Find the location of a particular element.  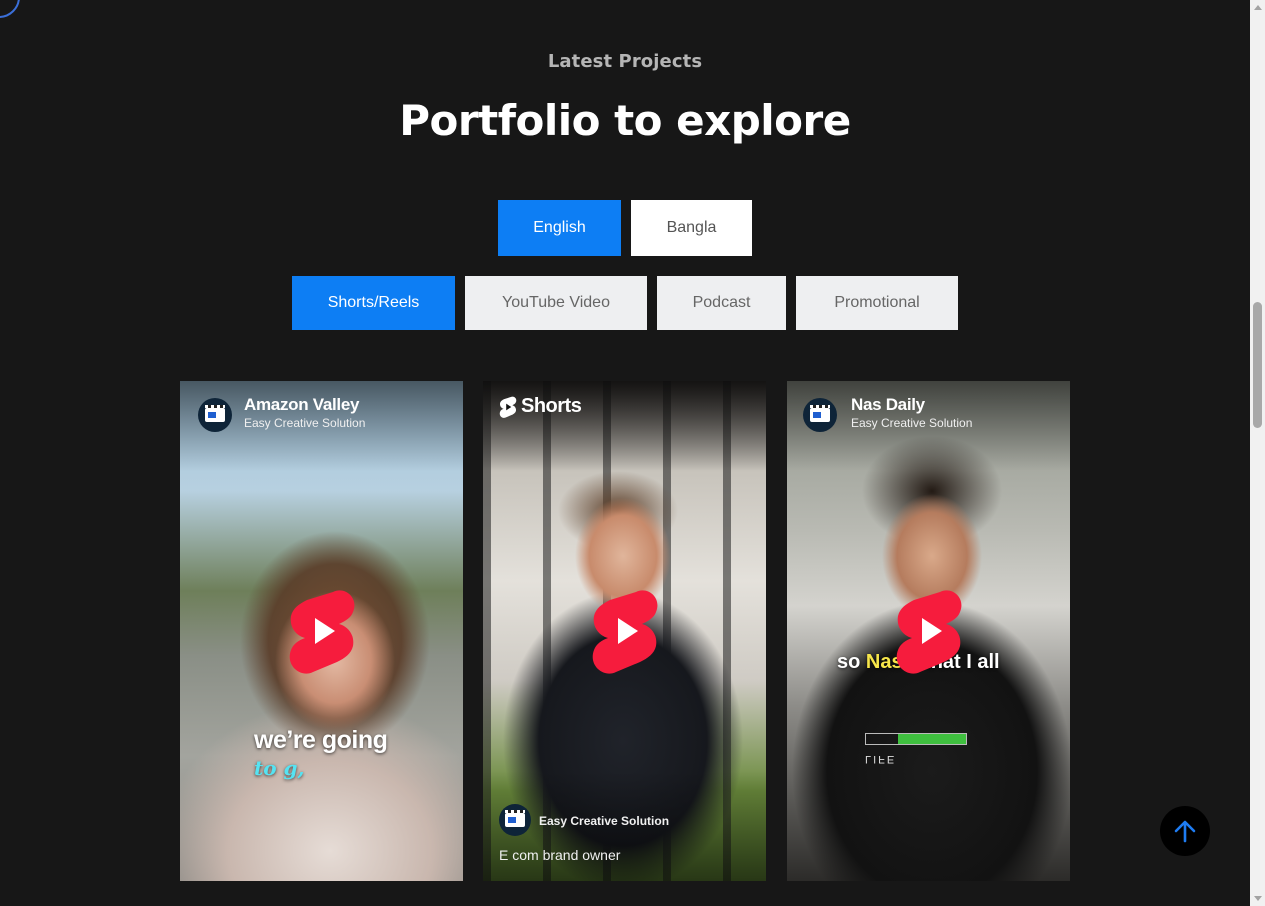

back-to-top-button is located at coordinates (1185, 831).